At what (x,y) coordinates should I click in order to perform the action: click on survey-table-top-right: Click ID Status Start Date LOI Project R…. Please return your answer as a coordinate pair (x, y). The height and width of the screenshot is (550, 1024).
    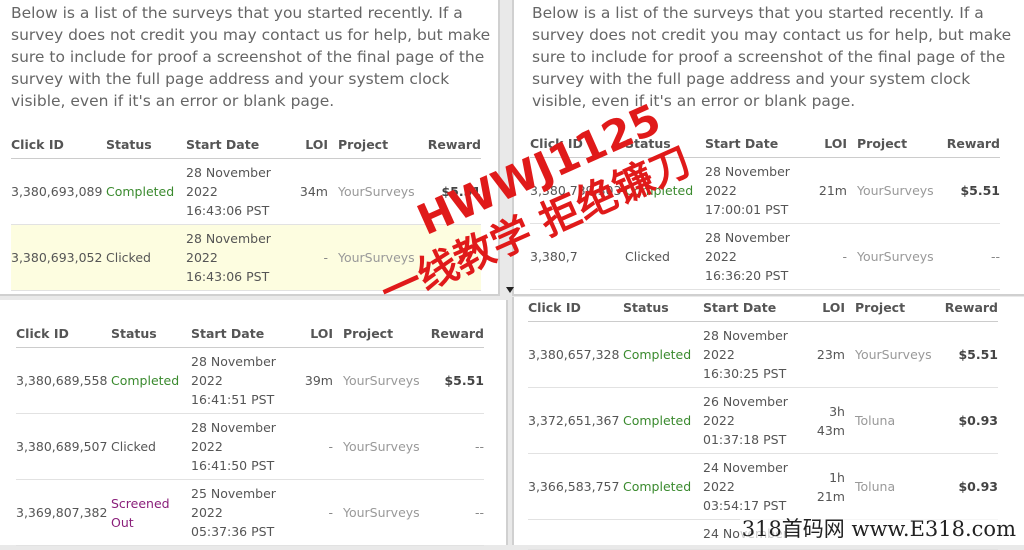
    Looking at the image, I should click on (765, 209).